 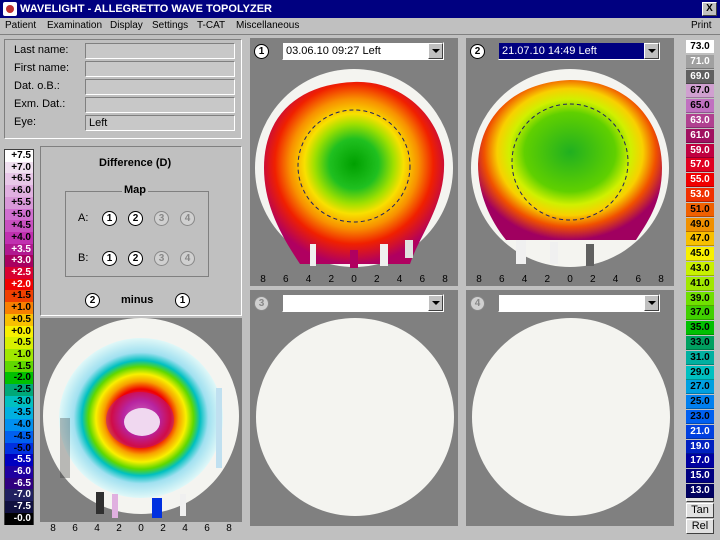 I want to click on scale-step: +3.5, so click(x=19, y=249).